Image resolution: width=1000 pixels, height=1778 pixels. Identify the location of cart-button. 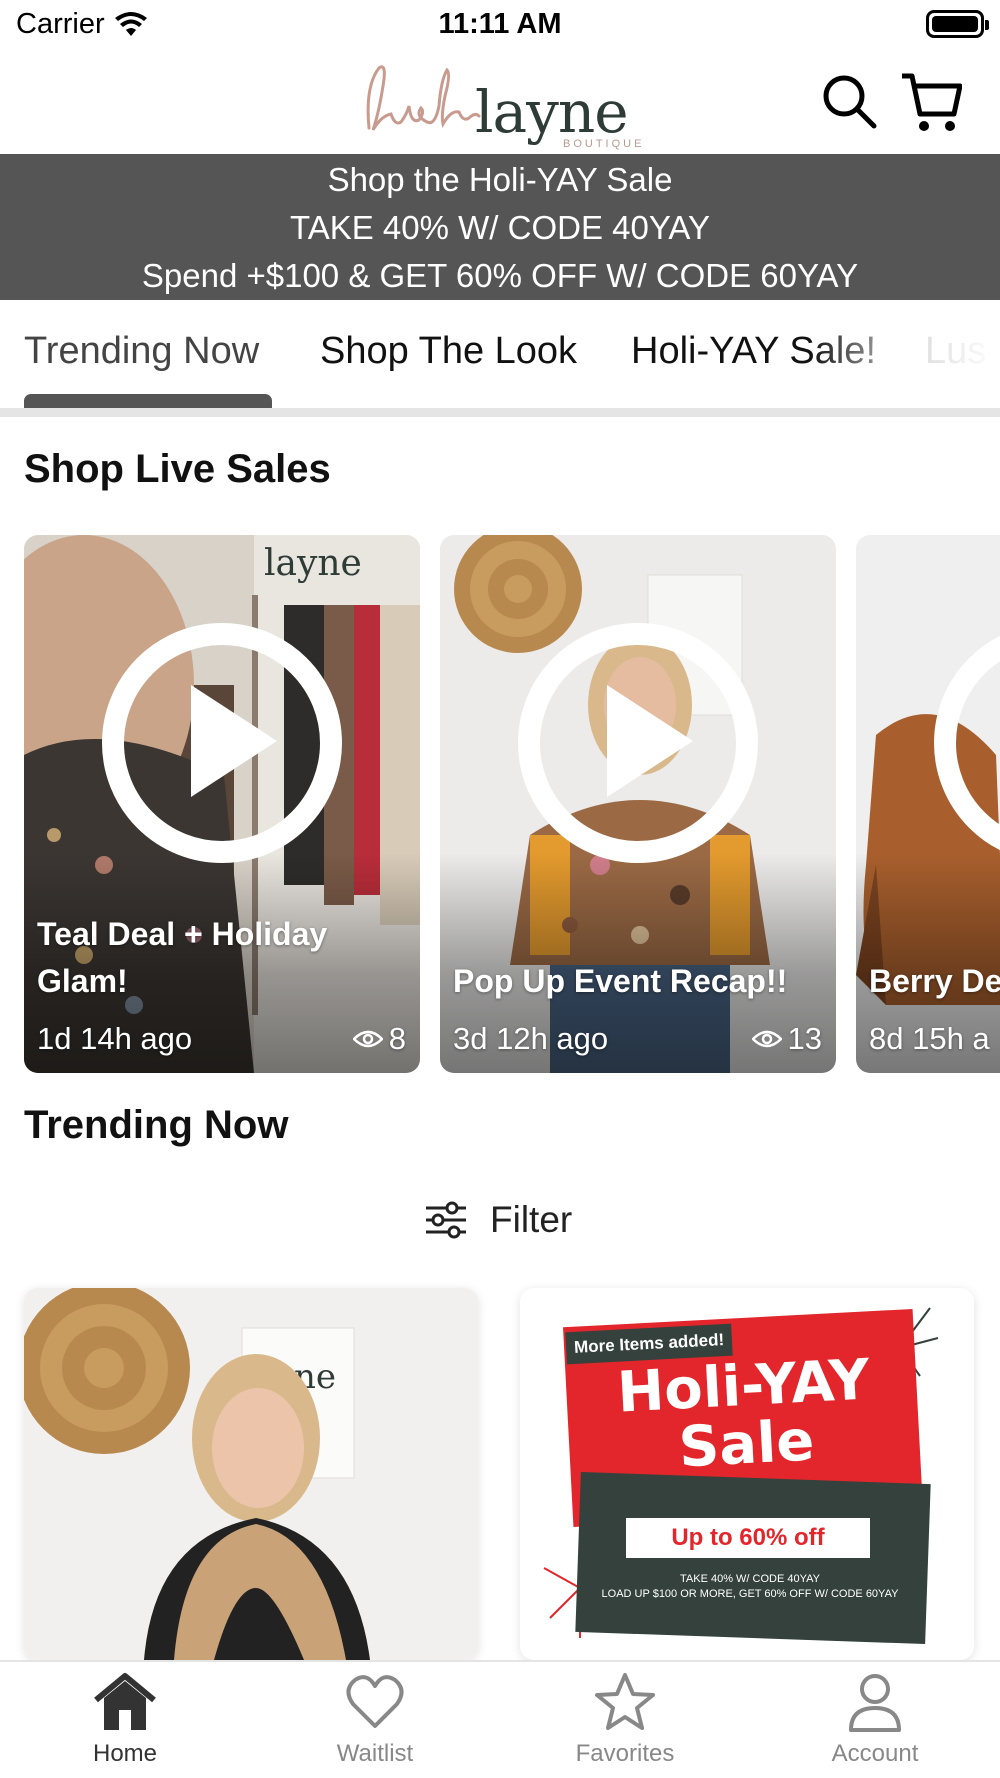
(931, 102).